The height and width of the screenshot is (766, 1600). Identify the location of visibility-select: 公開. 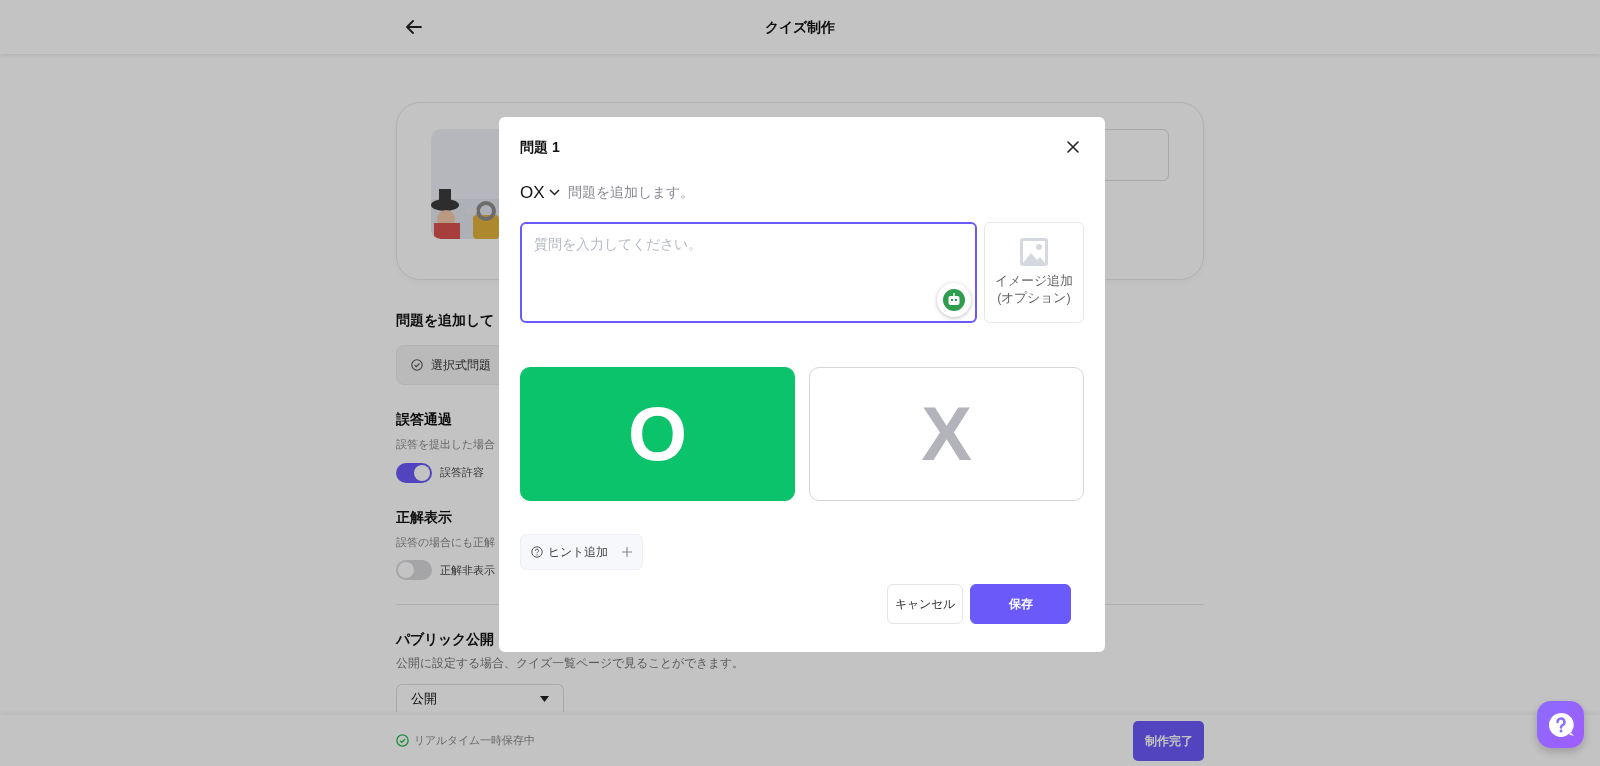
(480, 698).